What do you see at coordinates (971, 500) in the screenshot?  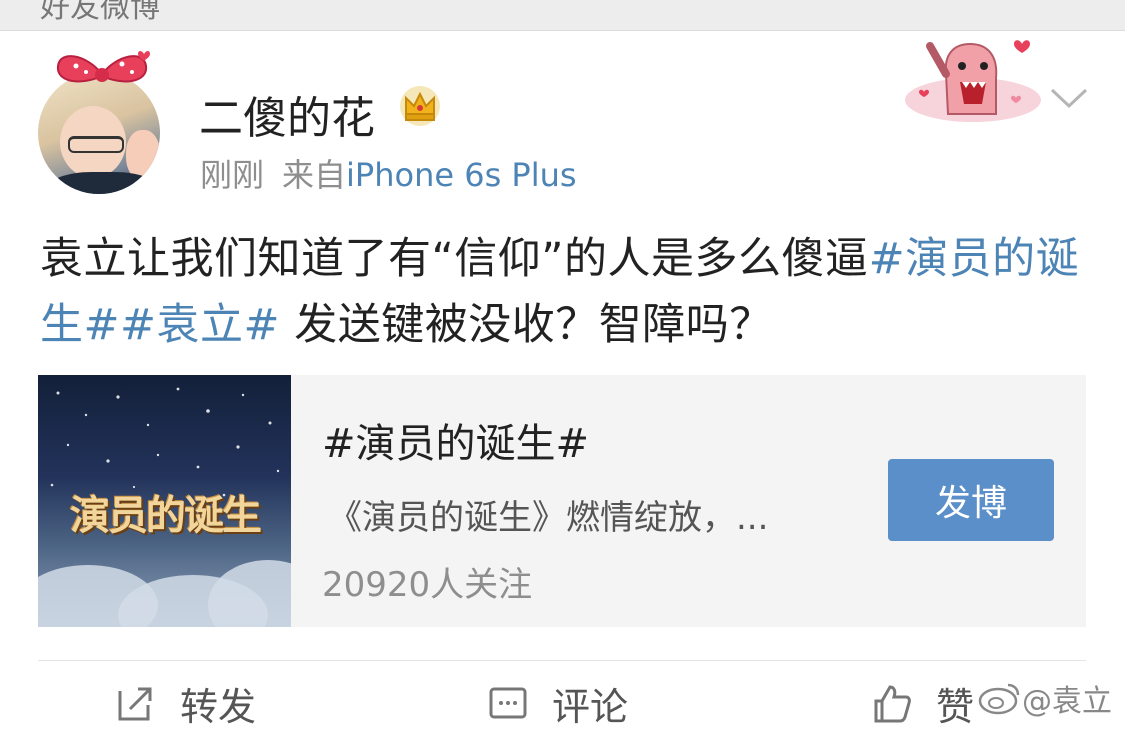 I see `post-to-topic-button: 发博` at bounding box center [971, 500].